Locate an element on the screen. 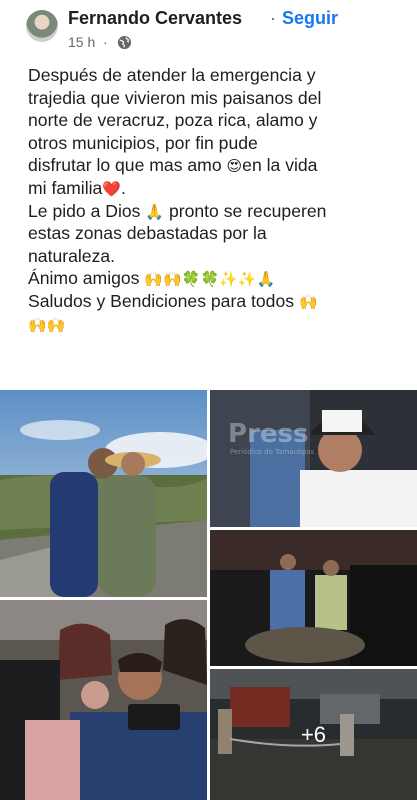  photo-night-street is located at coordinates (313, 598).